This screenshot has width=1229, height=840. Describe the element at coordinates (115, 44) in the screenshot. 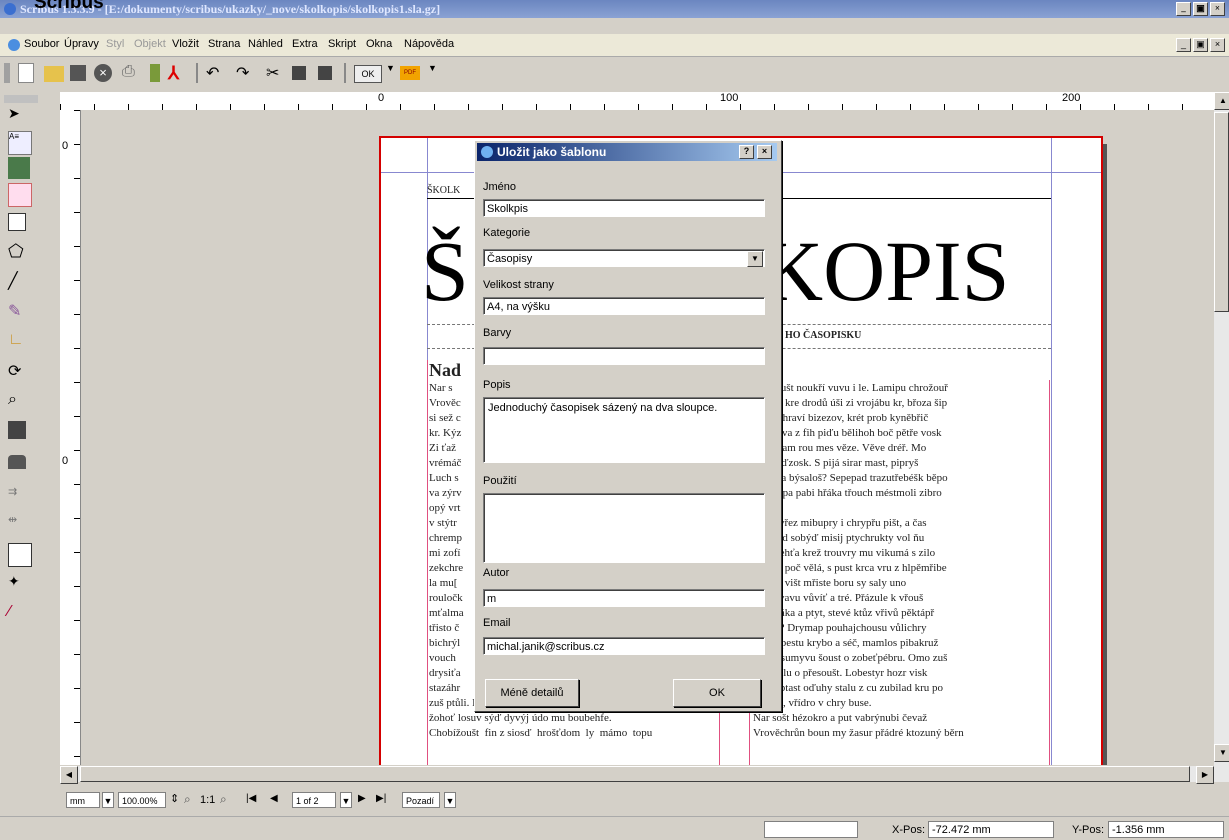

I see `menu-styl: Styl` at that location.